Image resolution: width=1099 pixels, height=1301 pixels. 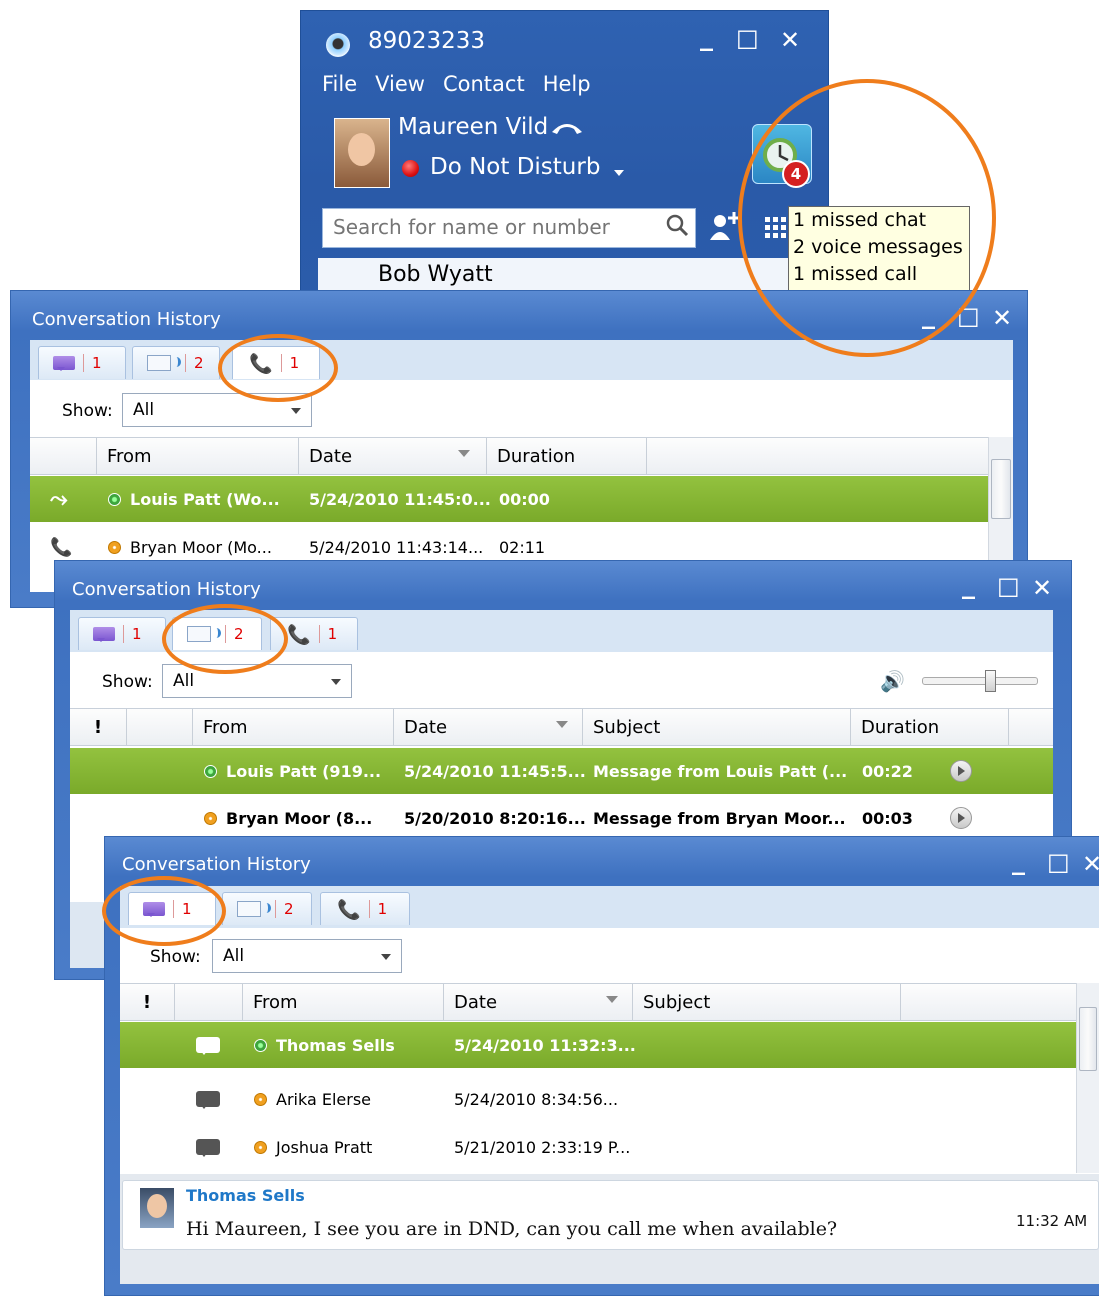 I want to click on voicemail-icon, so click(x=204, y=634).